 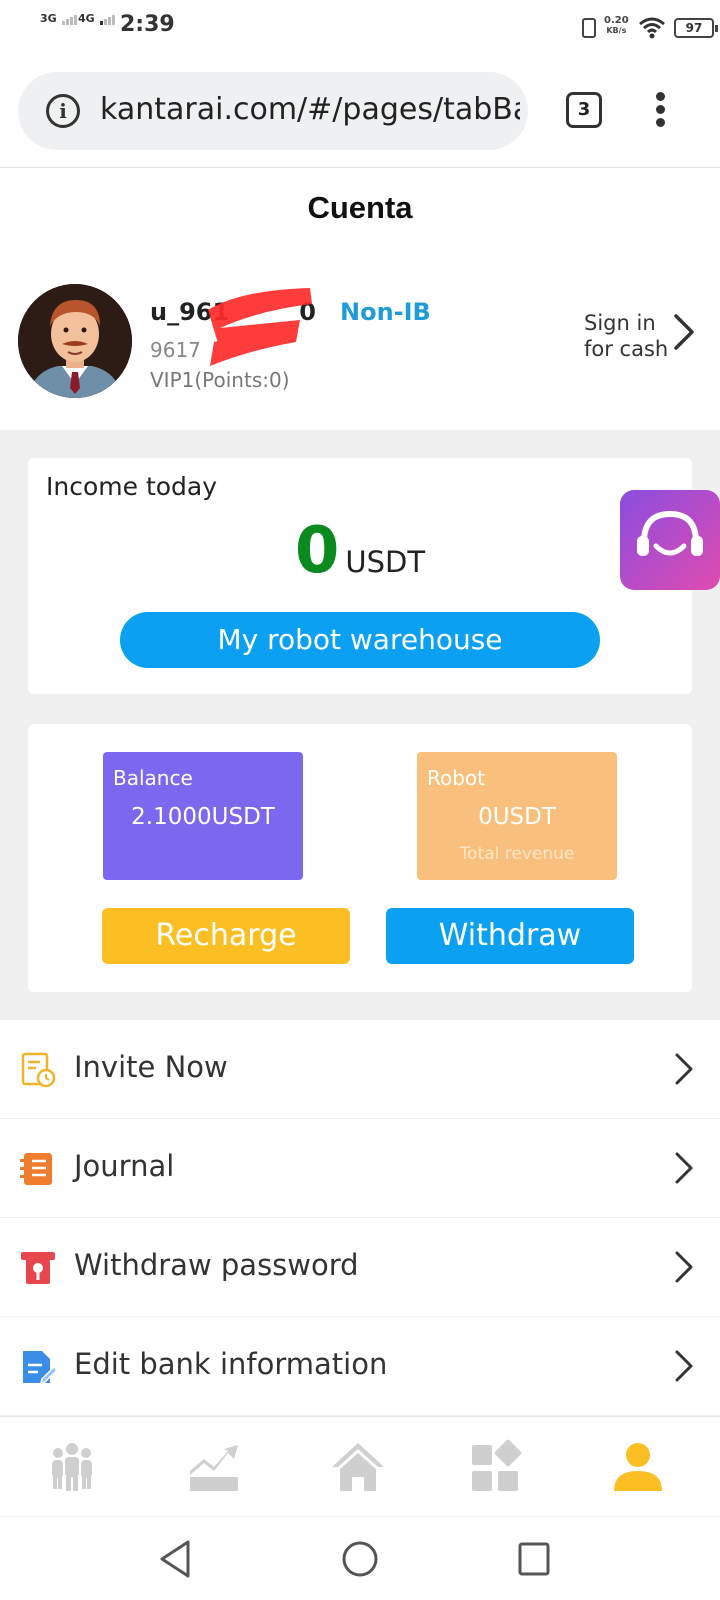 What do you see at coordinates (584, 110) in the screenshot?
I see `tab-switcher-button: 3` at bounding box center [584, 110].